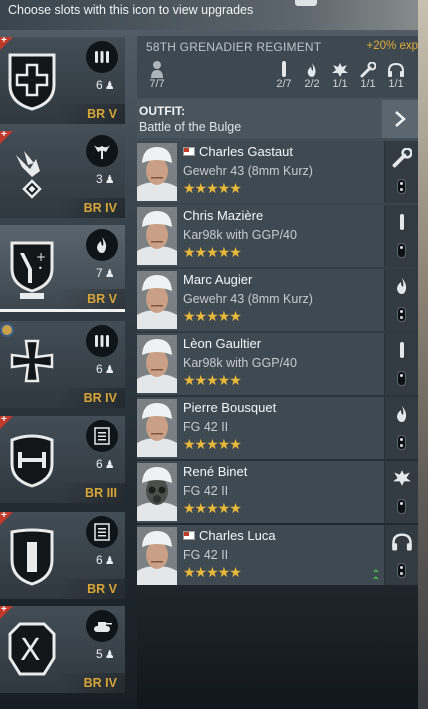  I want to click on soldier-name: Lèon Gaultier, so click(222, 343).